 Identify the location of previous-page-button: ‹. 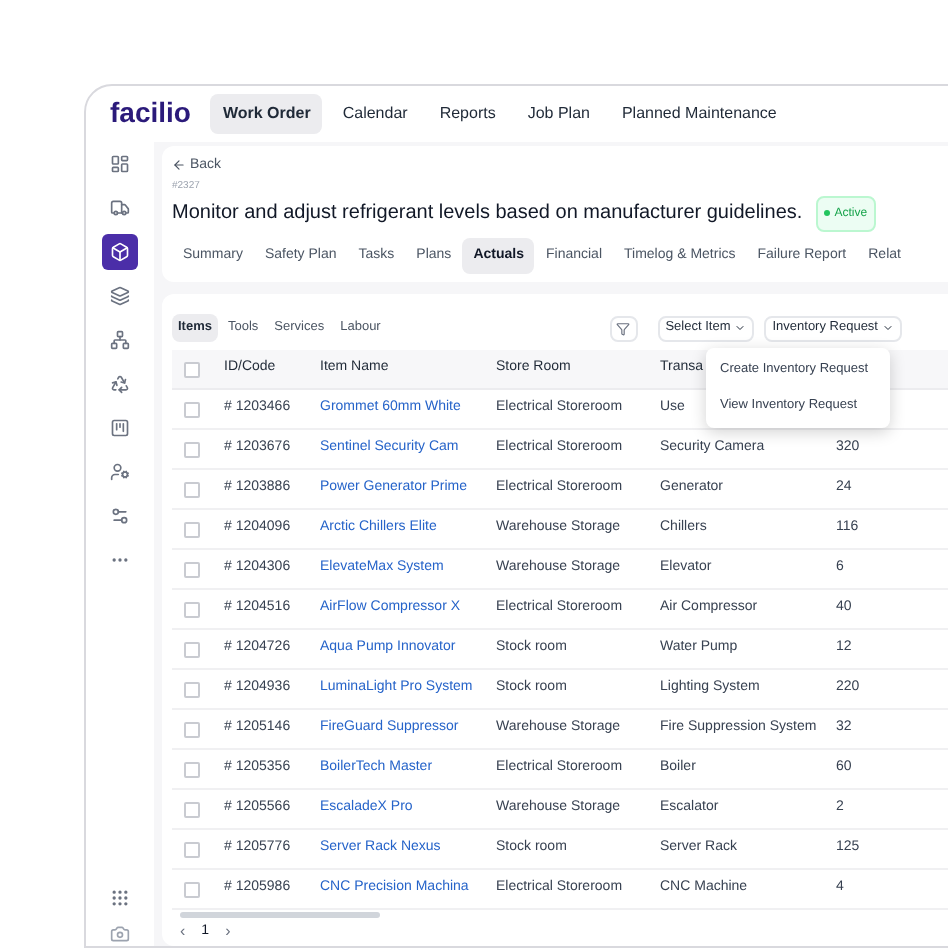
(183, 932).